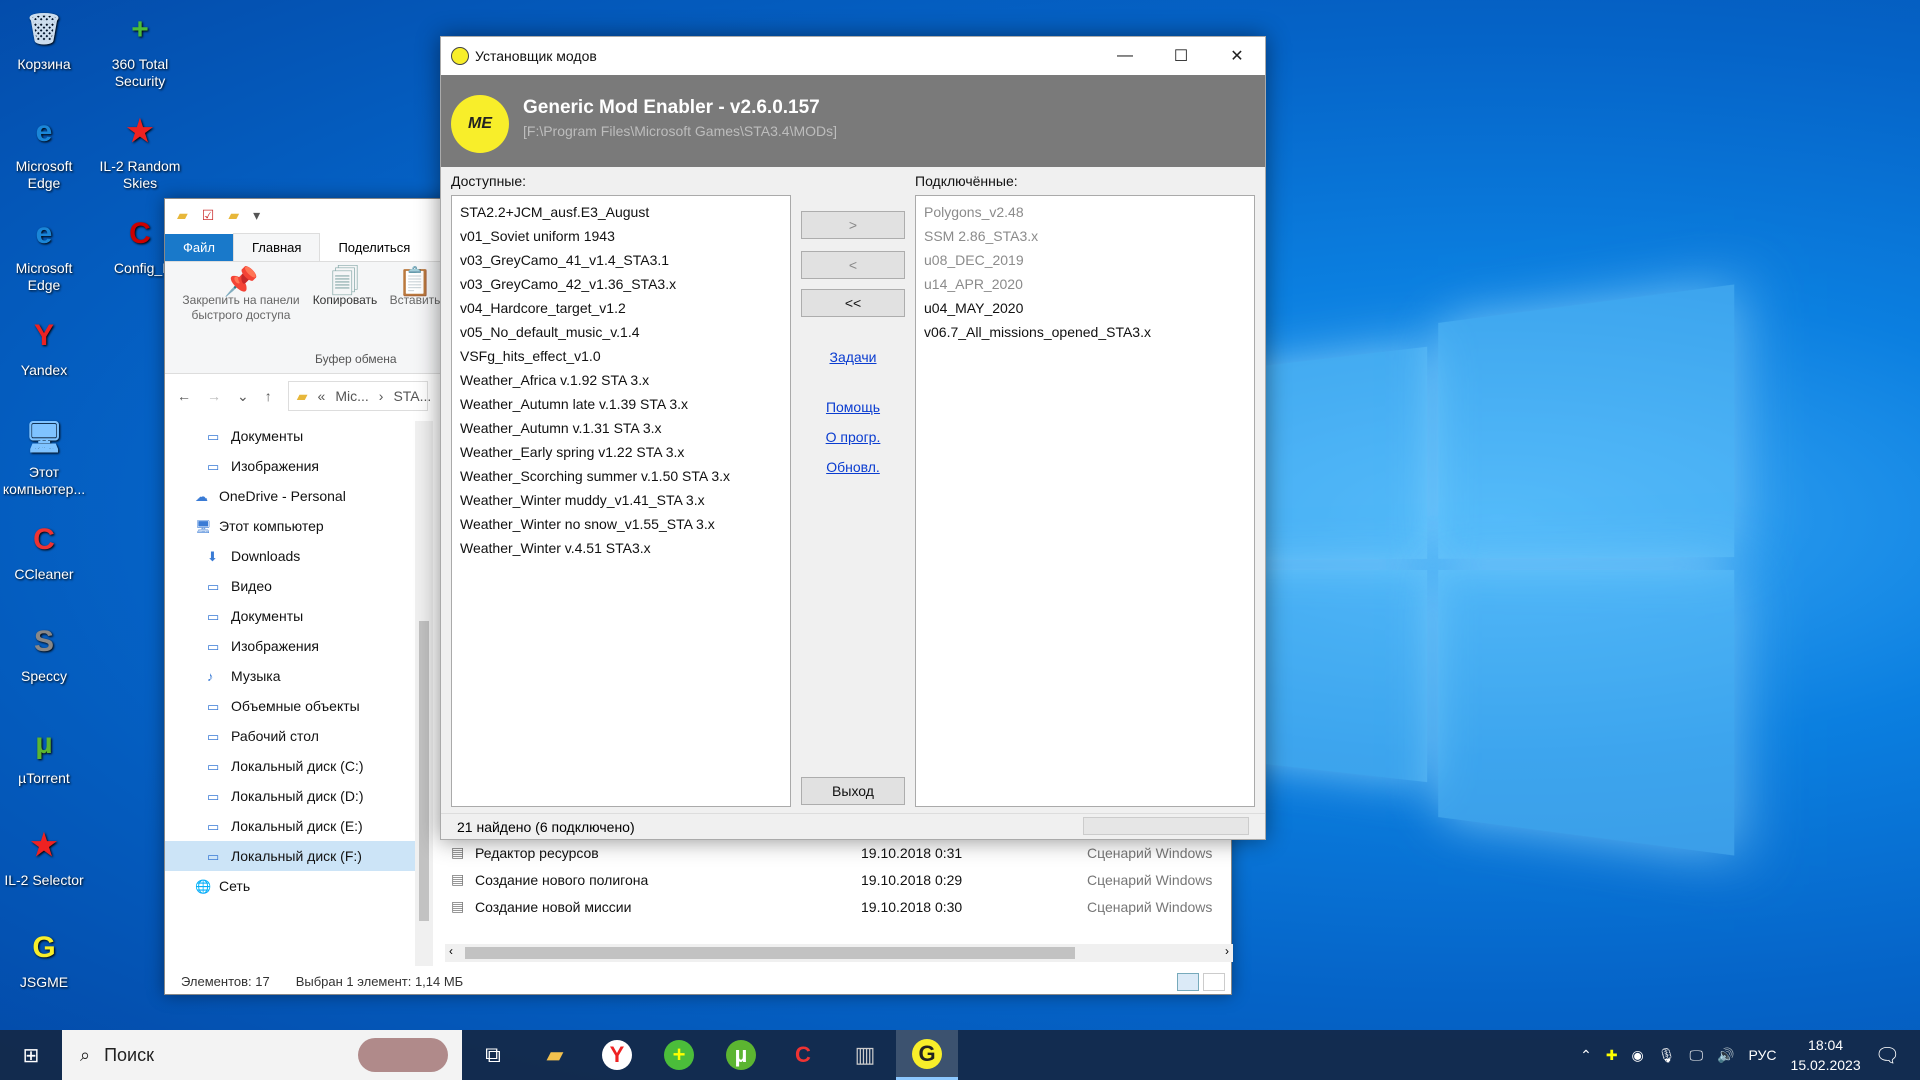  I want to click on forward-arrow-icon: →, so click(214, 396).